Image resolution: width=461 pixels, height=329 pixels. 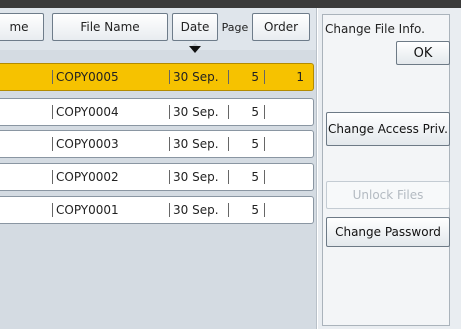 What do you see at coordinates (195, 27) in the screenshot?
I see `column-header-date: Date` at bounding box center [195, 27].